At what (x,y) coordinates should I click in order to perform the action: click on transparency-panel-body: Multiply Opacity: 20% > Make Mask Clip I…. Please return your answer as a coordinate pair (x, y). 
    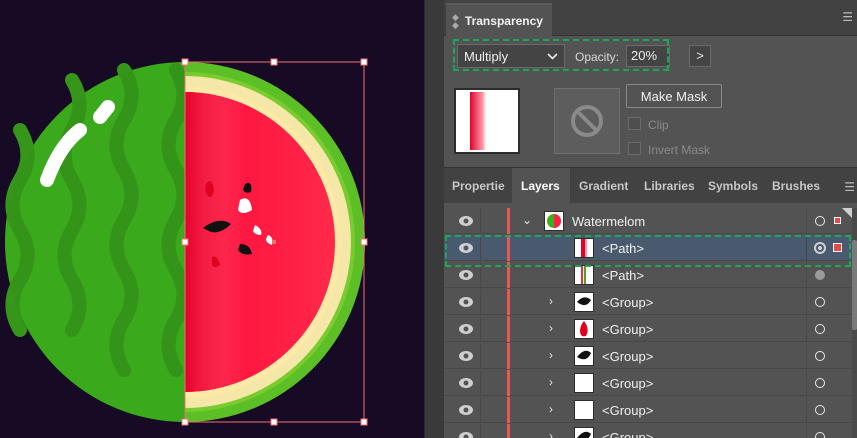
    Looking at the image, I should click on (650, 100).